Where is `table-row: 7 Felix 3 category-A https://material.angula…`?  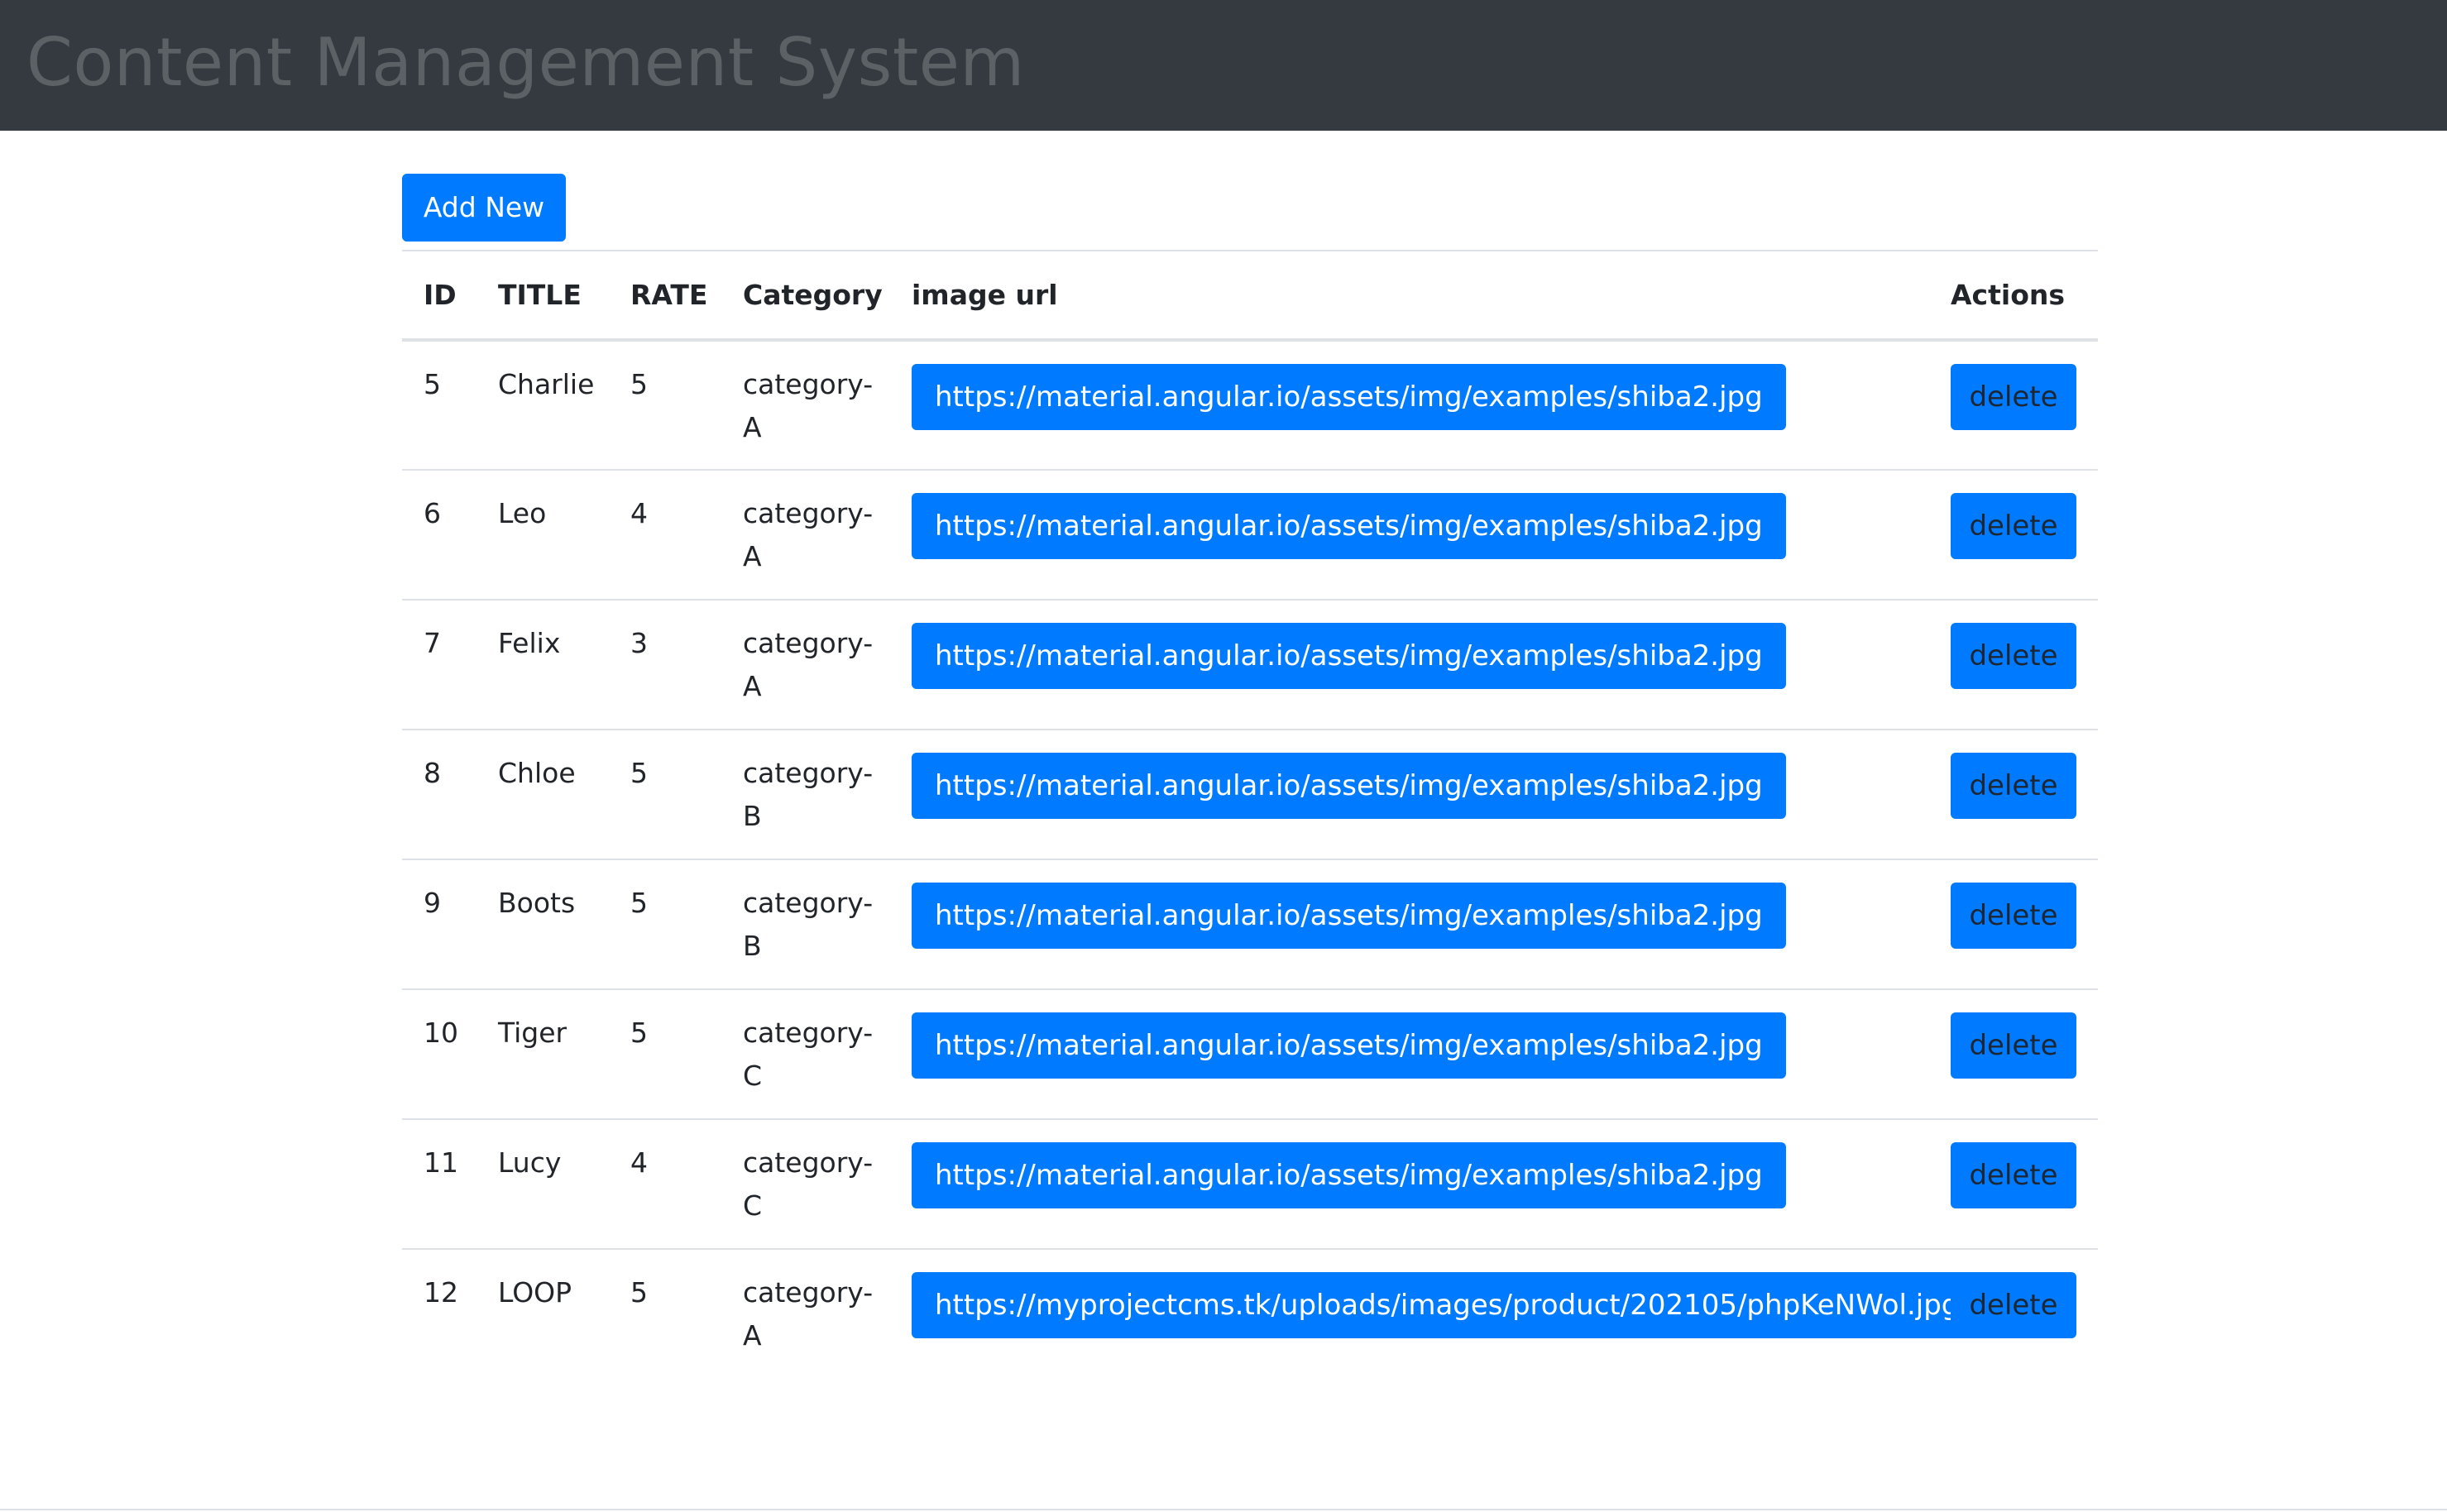
table-row: 7 Felix 3 category-A https://material.angula… is located at coordinates (1250, 665).